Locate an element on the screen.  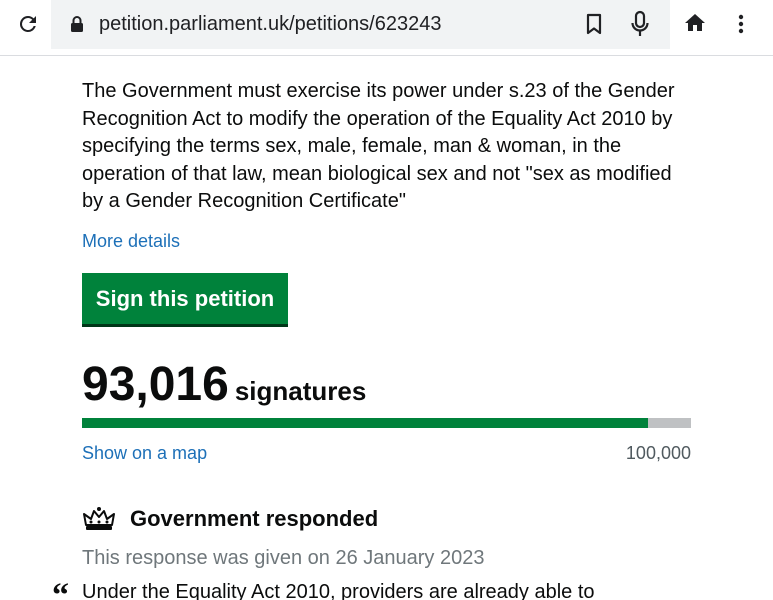
lock-icon is located at coordinates (77, 24).